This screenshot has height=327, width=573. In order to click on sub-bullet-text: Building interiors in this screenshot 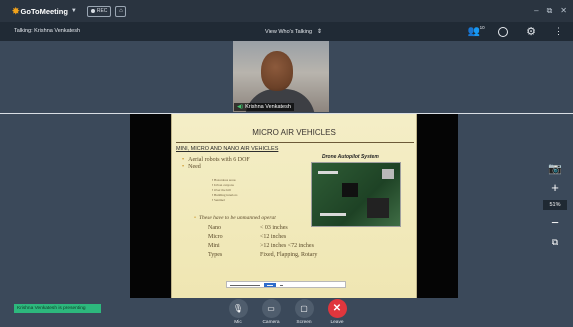, I will do `click(226, 195)`.